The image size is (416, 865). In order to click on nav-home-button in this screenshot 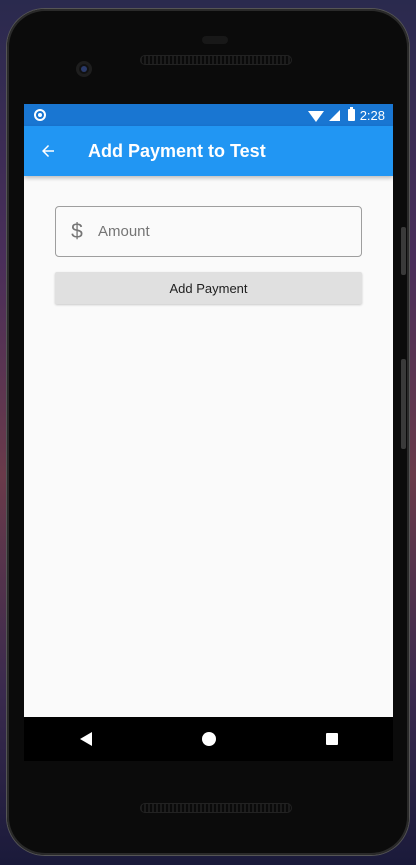, I will do `click(209, 739)`.